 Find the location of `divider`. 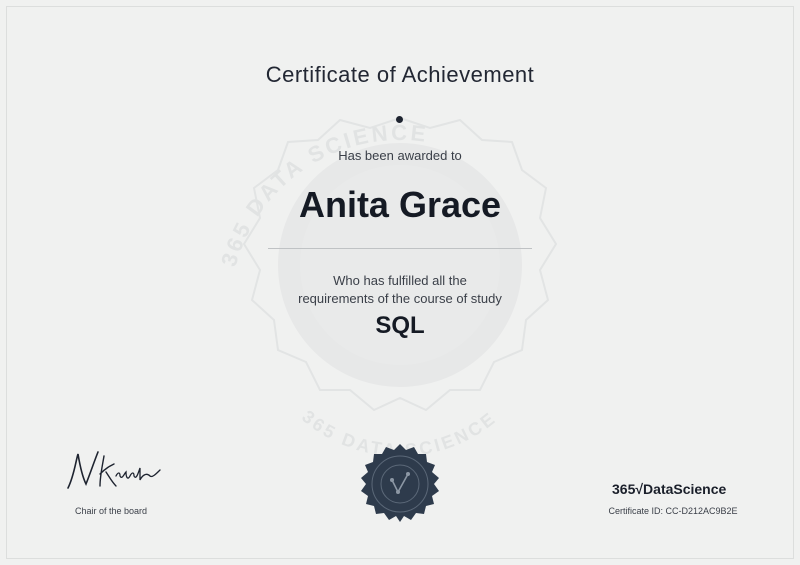

divider is located at coordinates (400, 248).